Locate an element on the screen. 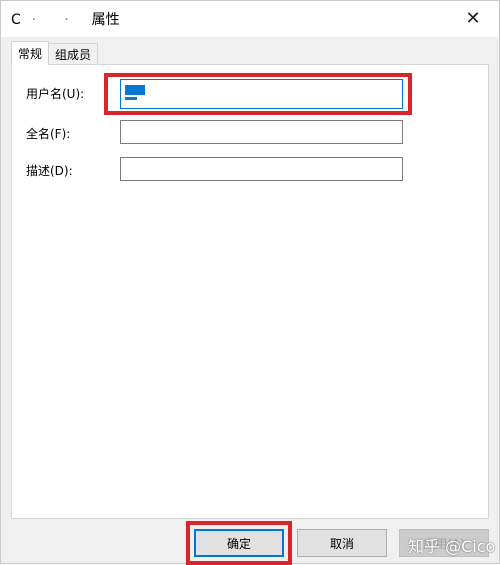 Image resolution: width=500 pixels, height=565 pixels. description-input is located at coordinates (261, 169).